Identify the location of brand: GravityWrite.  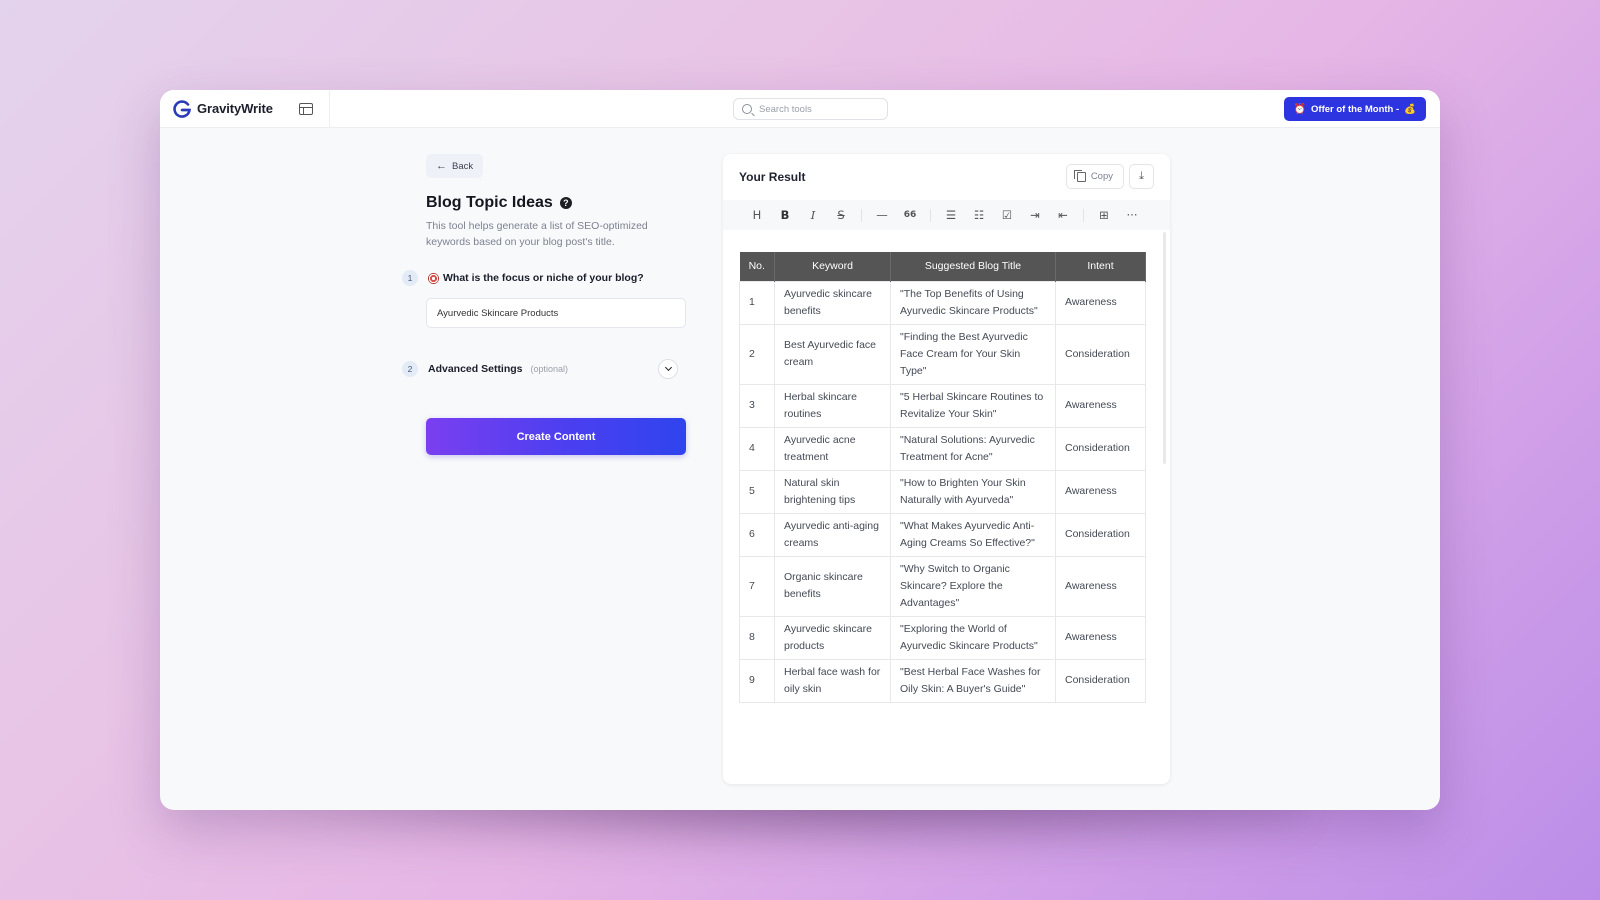
(245, 108).